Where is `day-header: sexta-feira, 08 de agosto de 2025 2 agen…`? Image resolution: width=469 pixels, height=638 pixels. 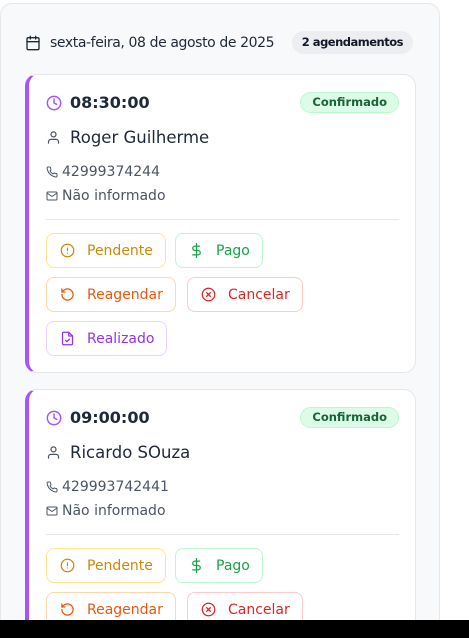 day-header: sexta-feira, 08 de agosto de 2025 2 agen… is located at coordinates (219, 43).